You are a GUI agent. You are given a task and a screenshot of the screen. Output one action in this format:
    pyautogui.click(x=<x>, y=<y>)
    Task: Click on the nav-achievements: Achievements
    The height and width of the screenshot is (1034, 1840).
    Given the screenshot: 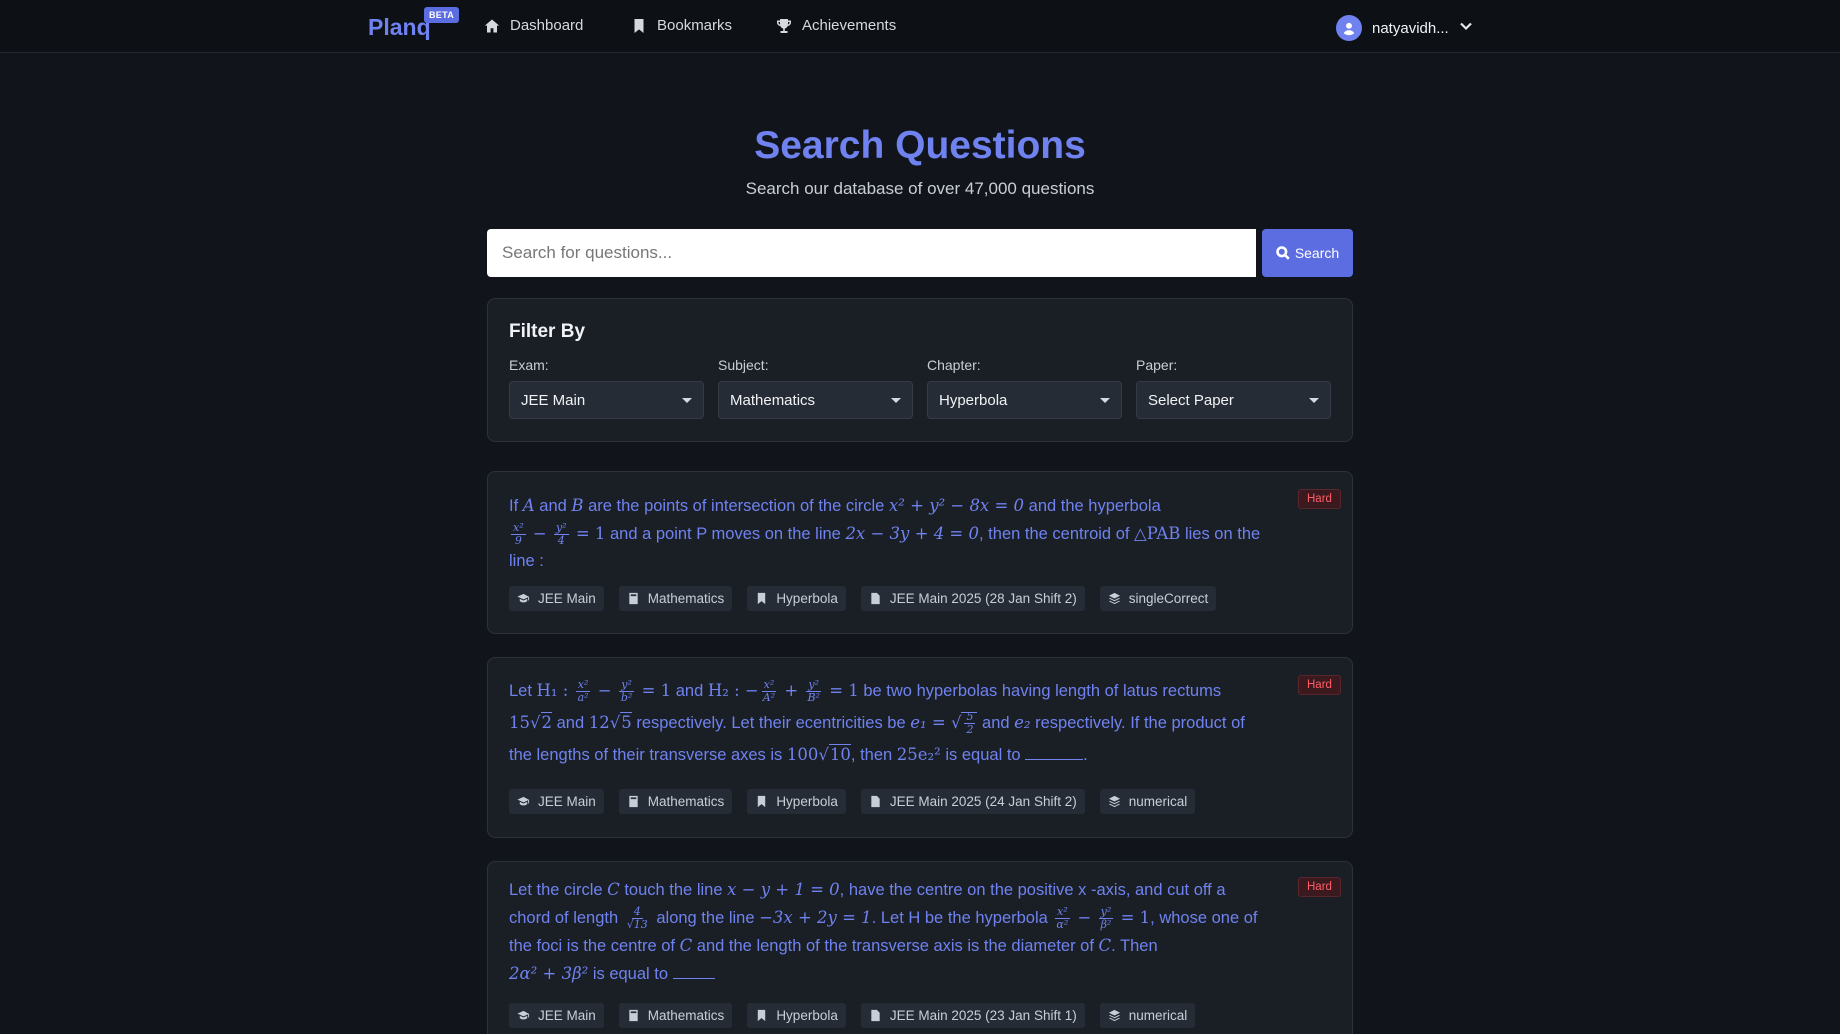 What is the action you would take?
    pyautogui.click(x=836, y=25)
    